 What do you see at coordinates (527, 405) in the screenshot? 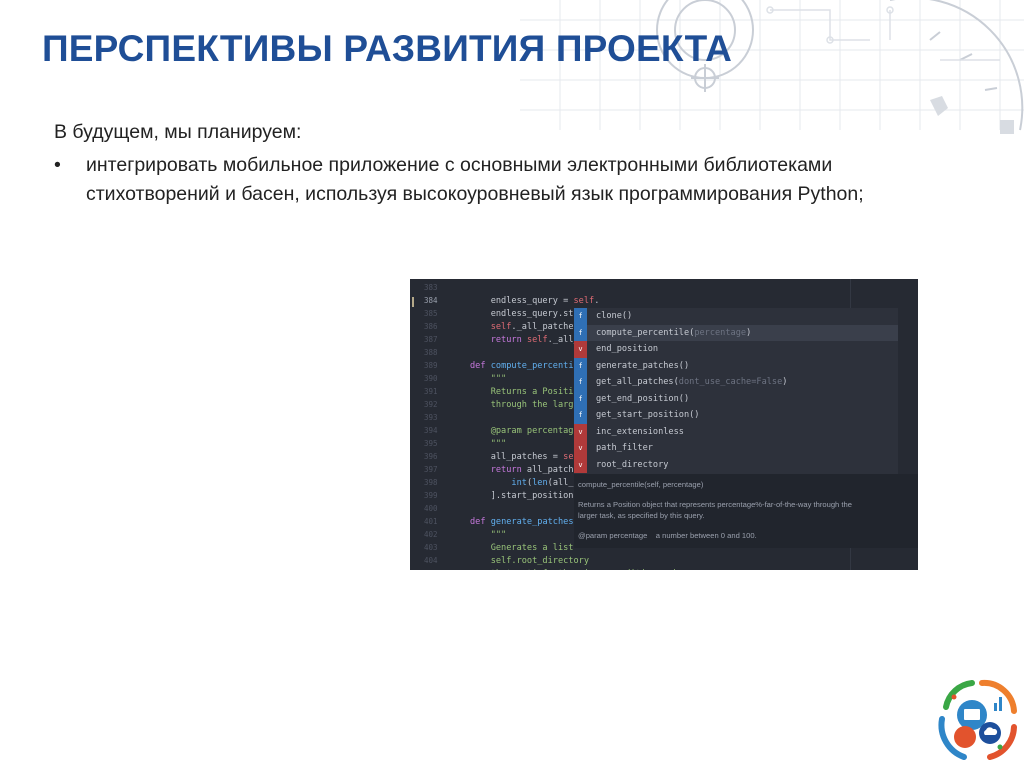
I see `code-line: through the larger` at bounding box center [527, 405].